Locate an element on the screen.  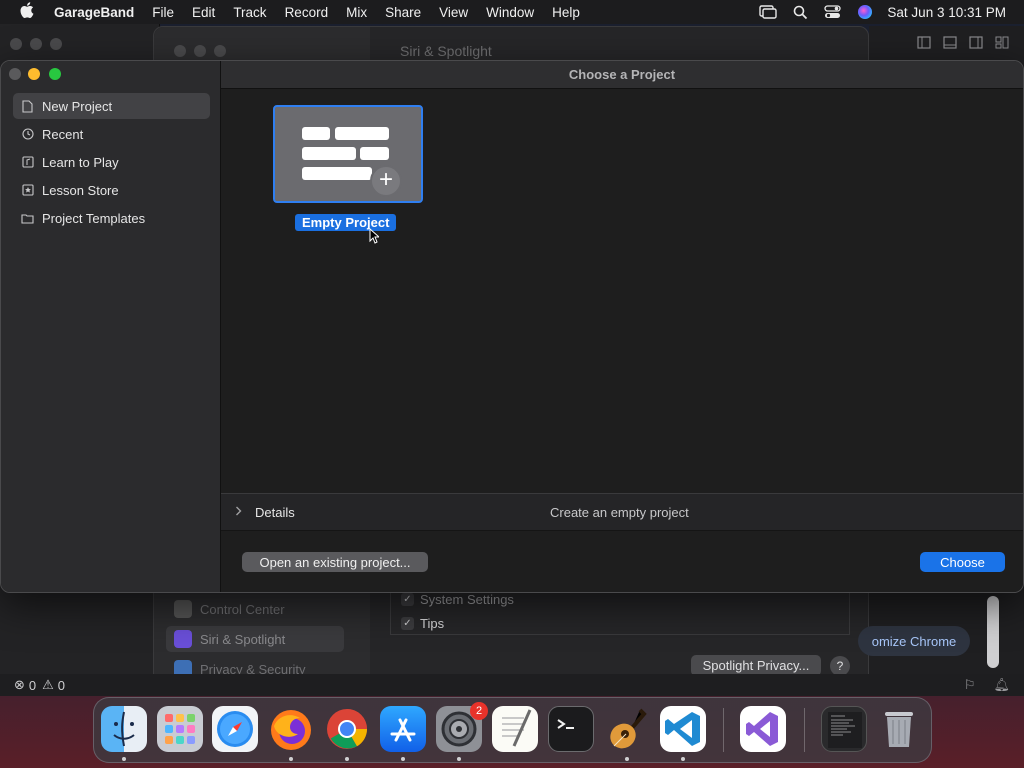
textedit-icon is located at coordinates (515, 729).